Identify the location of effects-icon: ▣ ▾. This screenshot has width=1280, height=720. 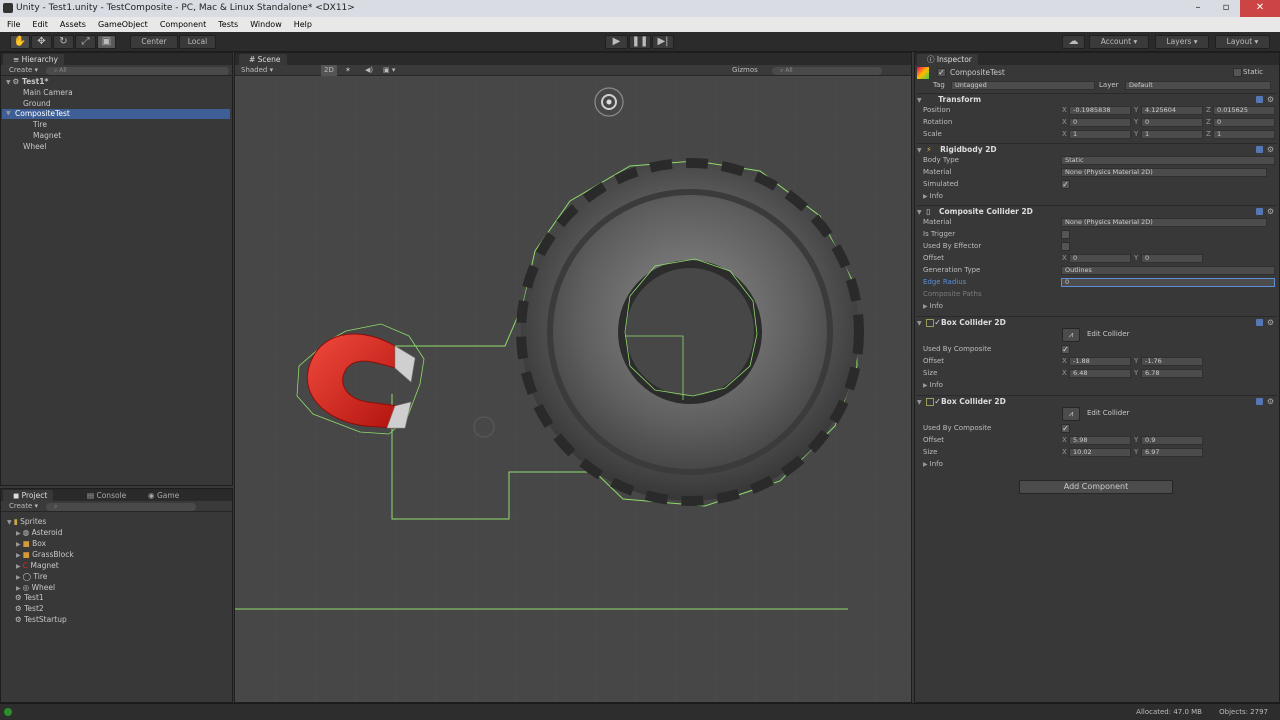
(389, 70).